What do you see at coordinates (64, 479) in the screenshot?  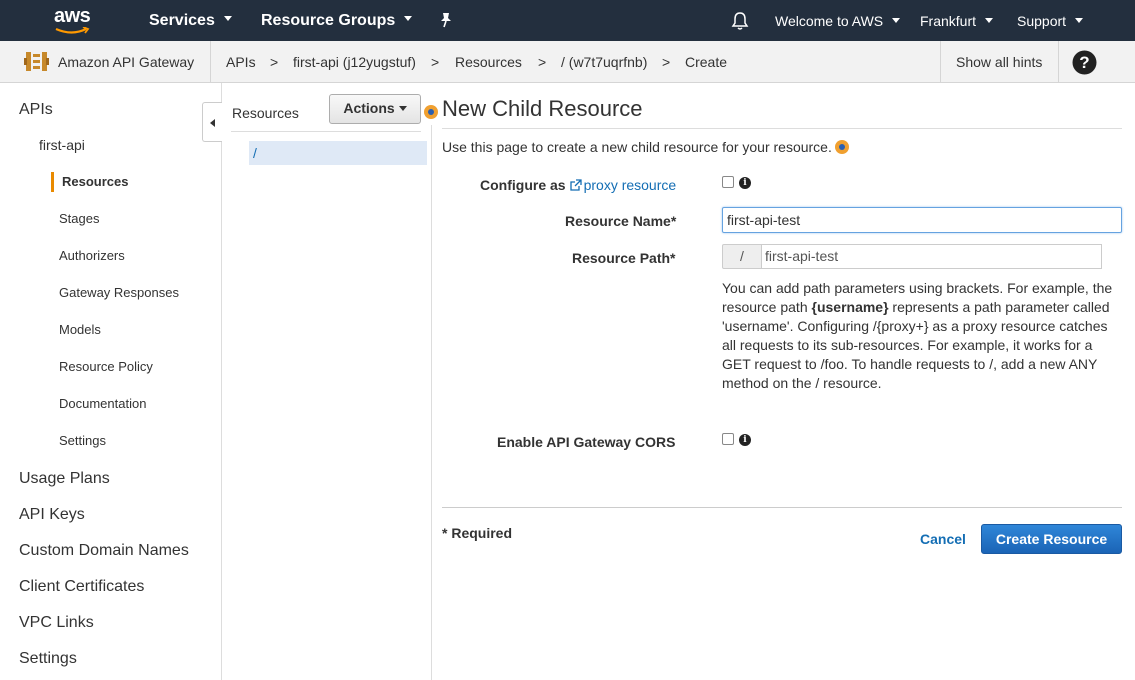 I see `nav-usage-plans: Usage Plans` at bounding box center [64, 479].